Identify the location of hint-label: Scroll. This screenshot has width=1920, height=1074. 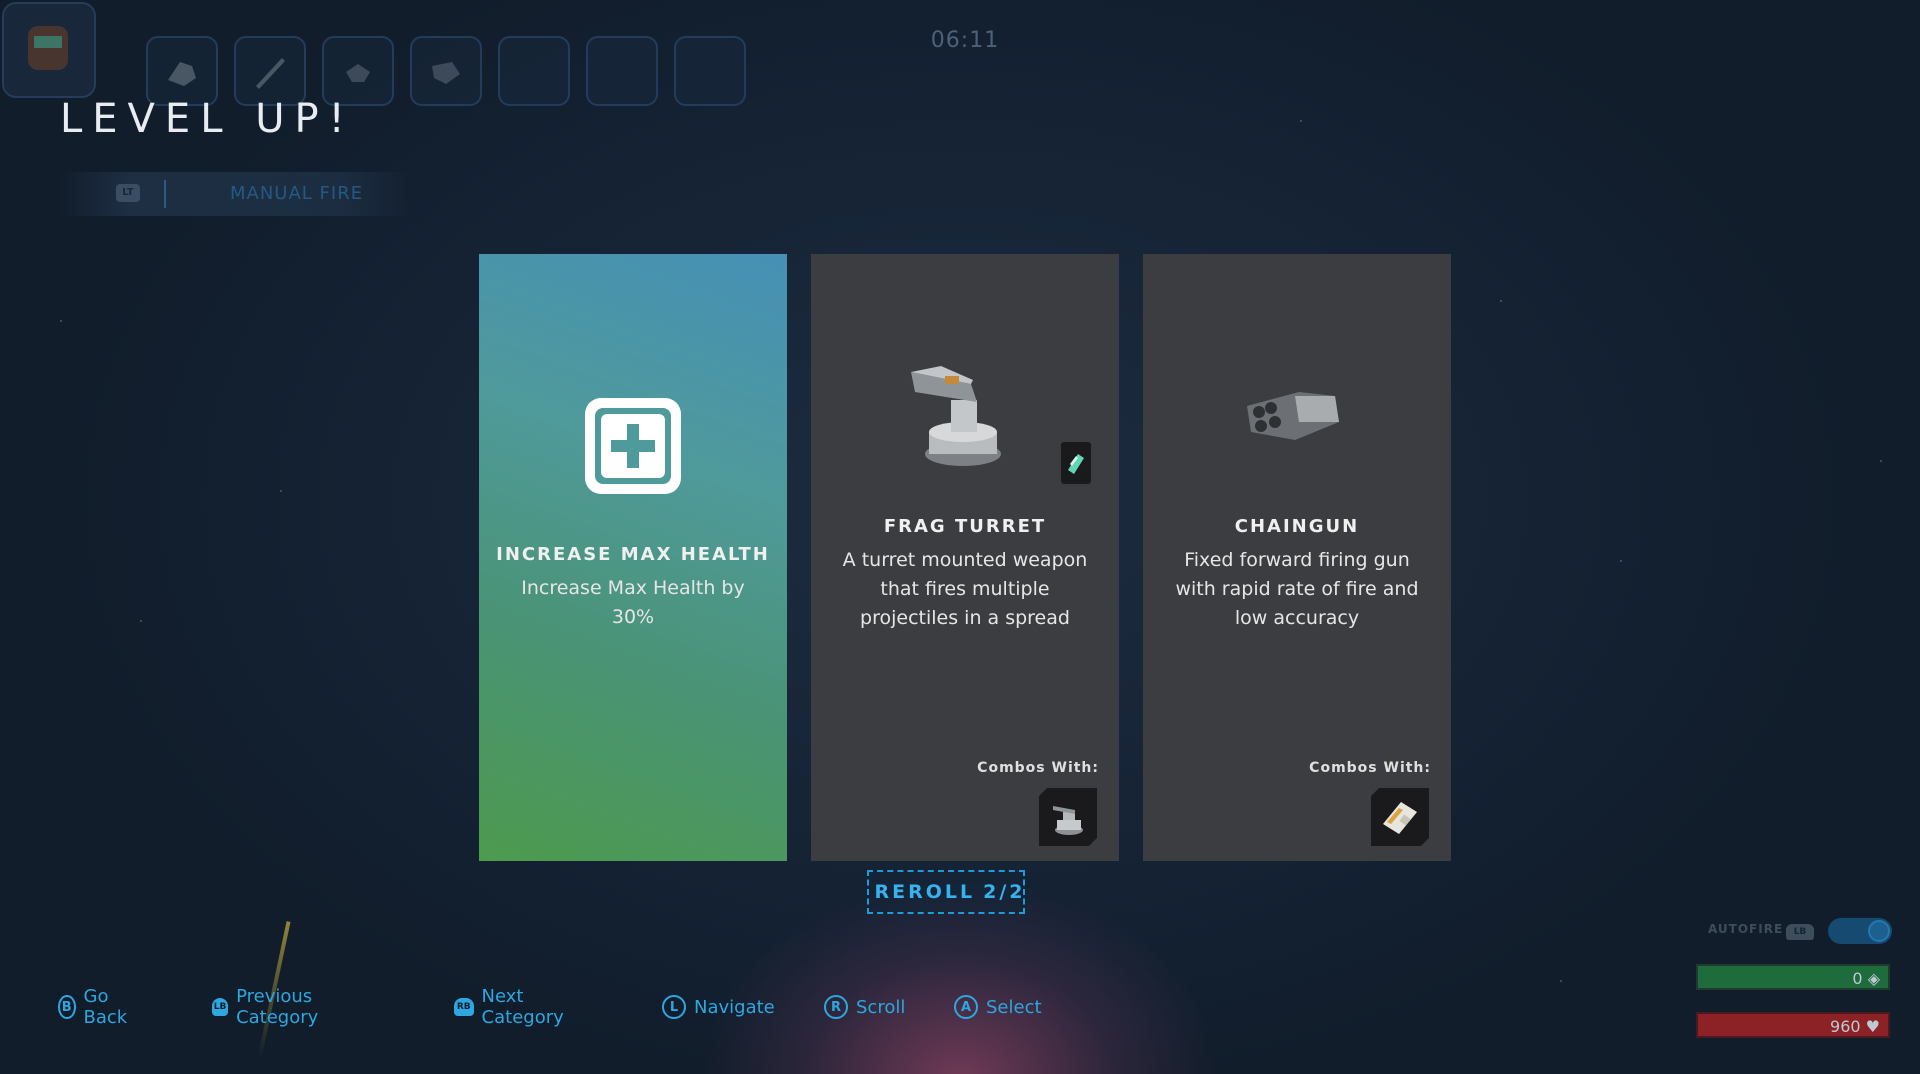
(881, 1007).